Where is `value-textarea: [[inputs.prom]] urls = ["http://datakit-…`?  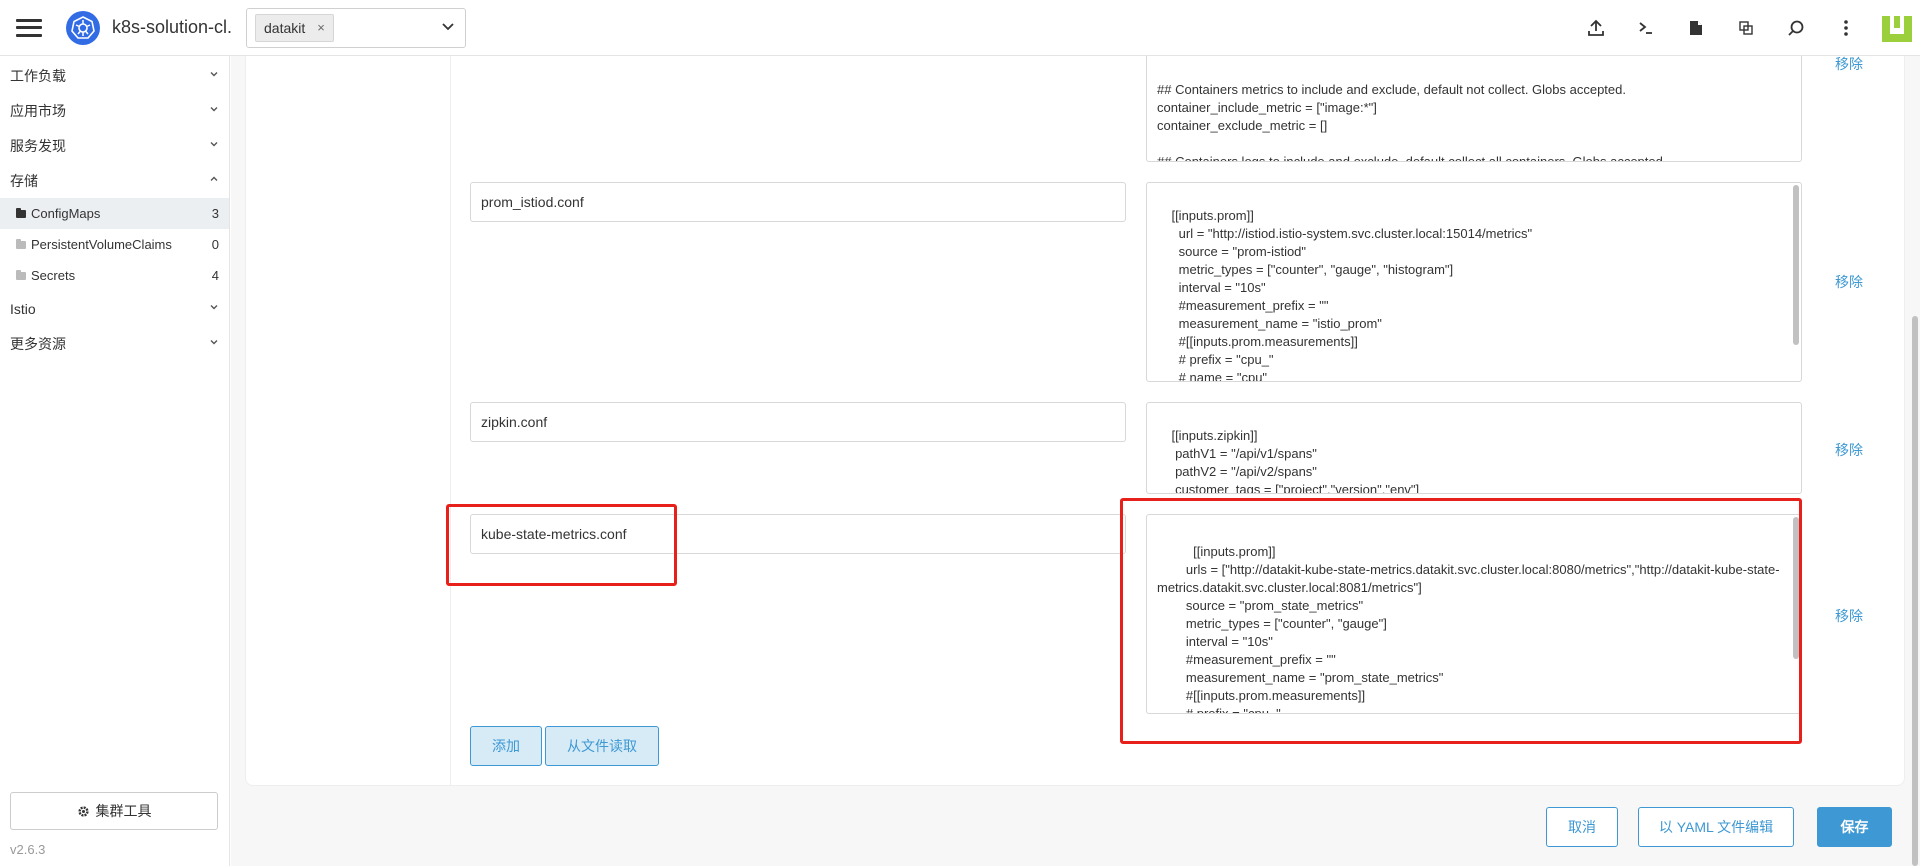 value-textarea: [[inputs.prom]] urls = ["http://datakit-… is located at coordinates (1474, 614).